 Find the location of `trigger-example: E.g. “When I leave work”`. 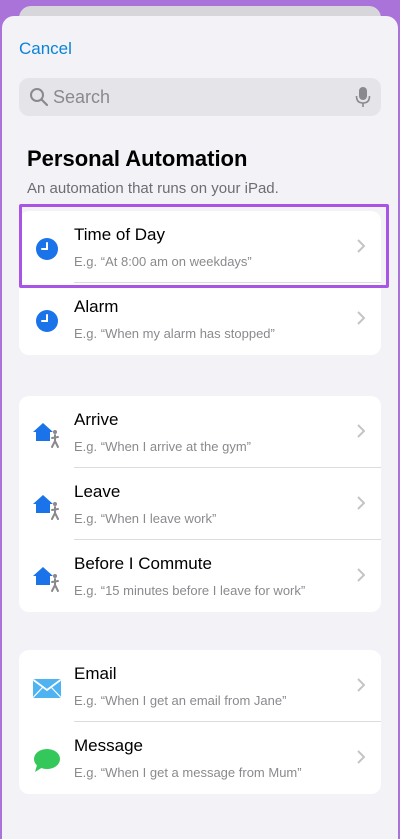

trigger-example: E.g. “When I leave work” is located at coordinates (145, 518).